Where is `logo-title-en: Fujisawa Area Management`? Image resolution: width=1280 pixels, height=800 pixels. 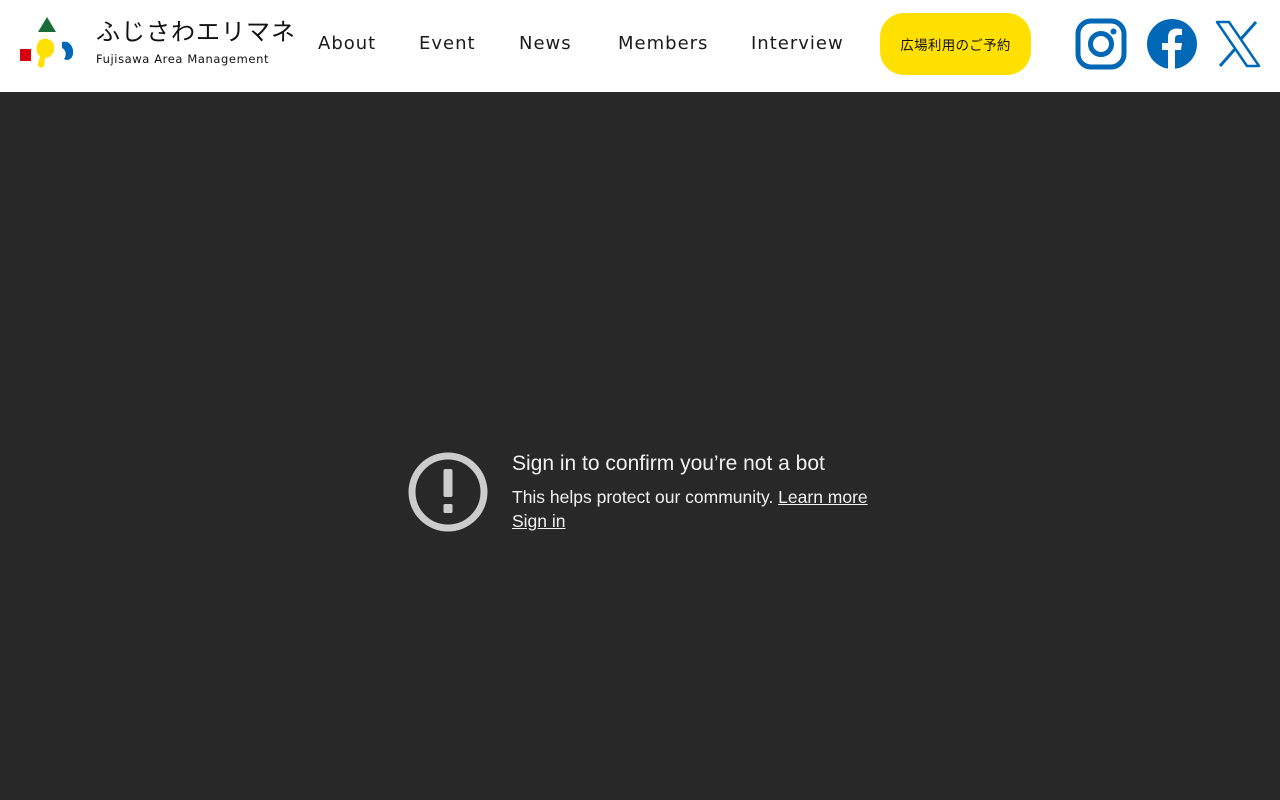 logo-title-en: Fujisawa Area Management is located at coordinates (183, 59).